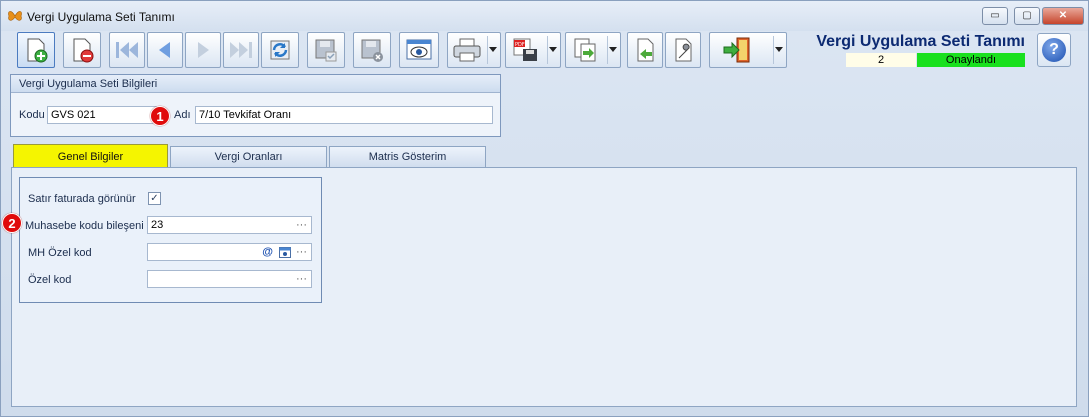 The width and height of the screenshot is (1089, 417). Describe the element at coordinates (229, 279) in the screenshot. I see `special-code-input: ···` at that location.